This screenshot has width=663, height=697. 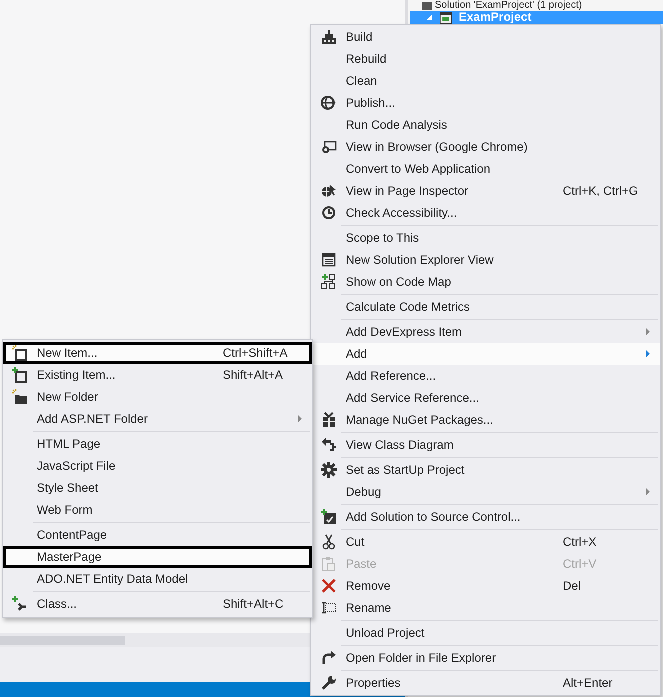 I want to click on menu-item: Debug, so click(x=485, y=492).